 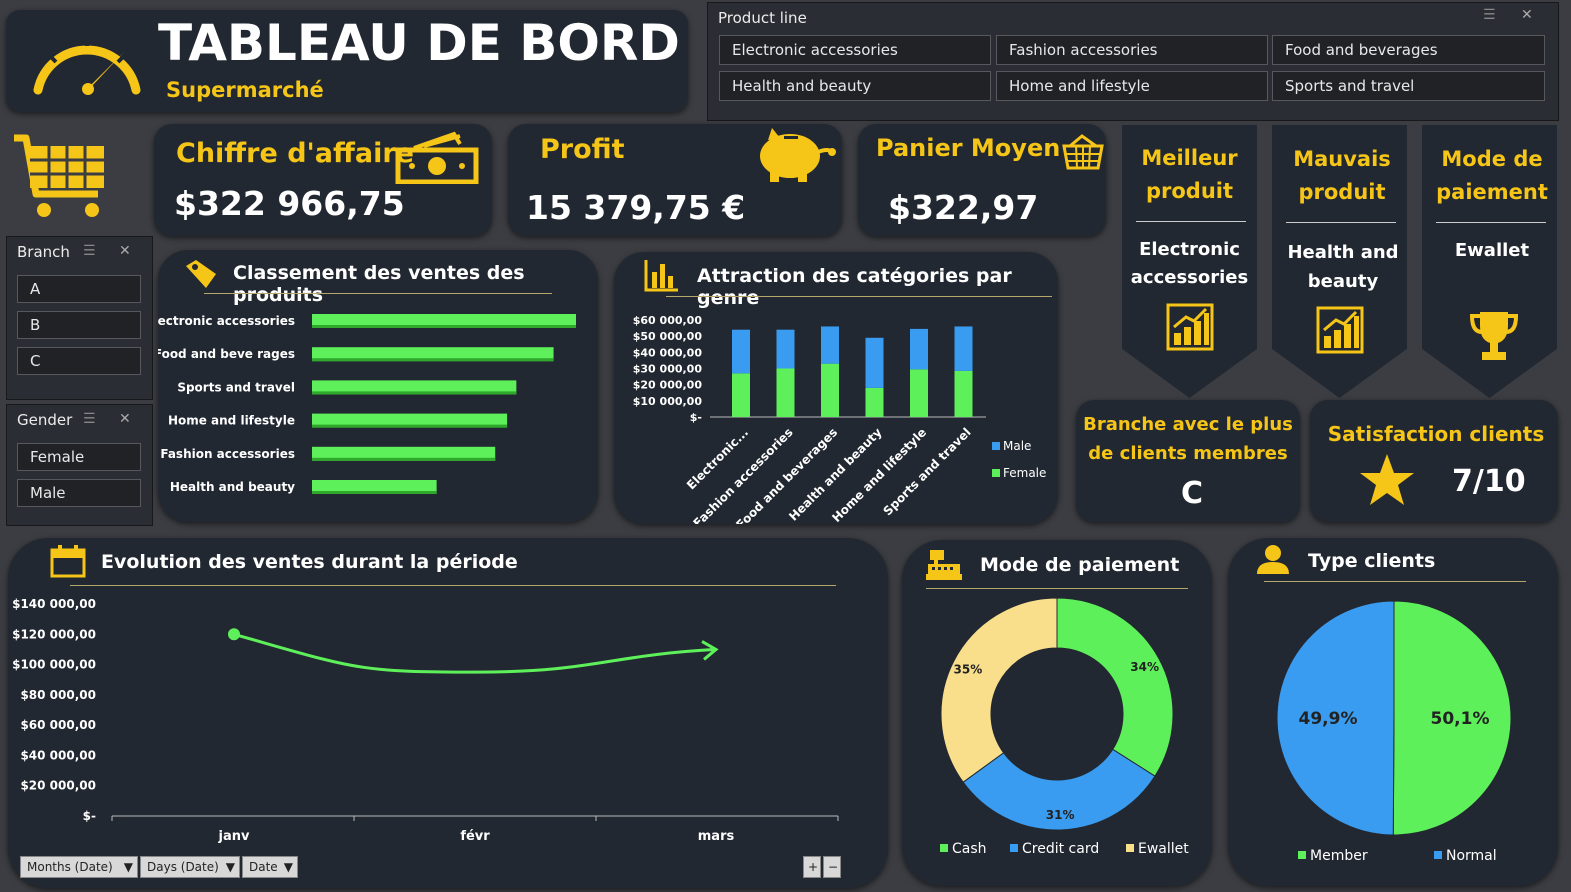 I want to click on satisfaction-card: Satisfaction clients 7/10, so click(x=1434, y=461).